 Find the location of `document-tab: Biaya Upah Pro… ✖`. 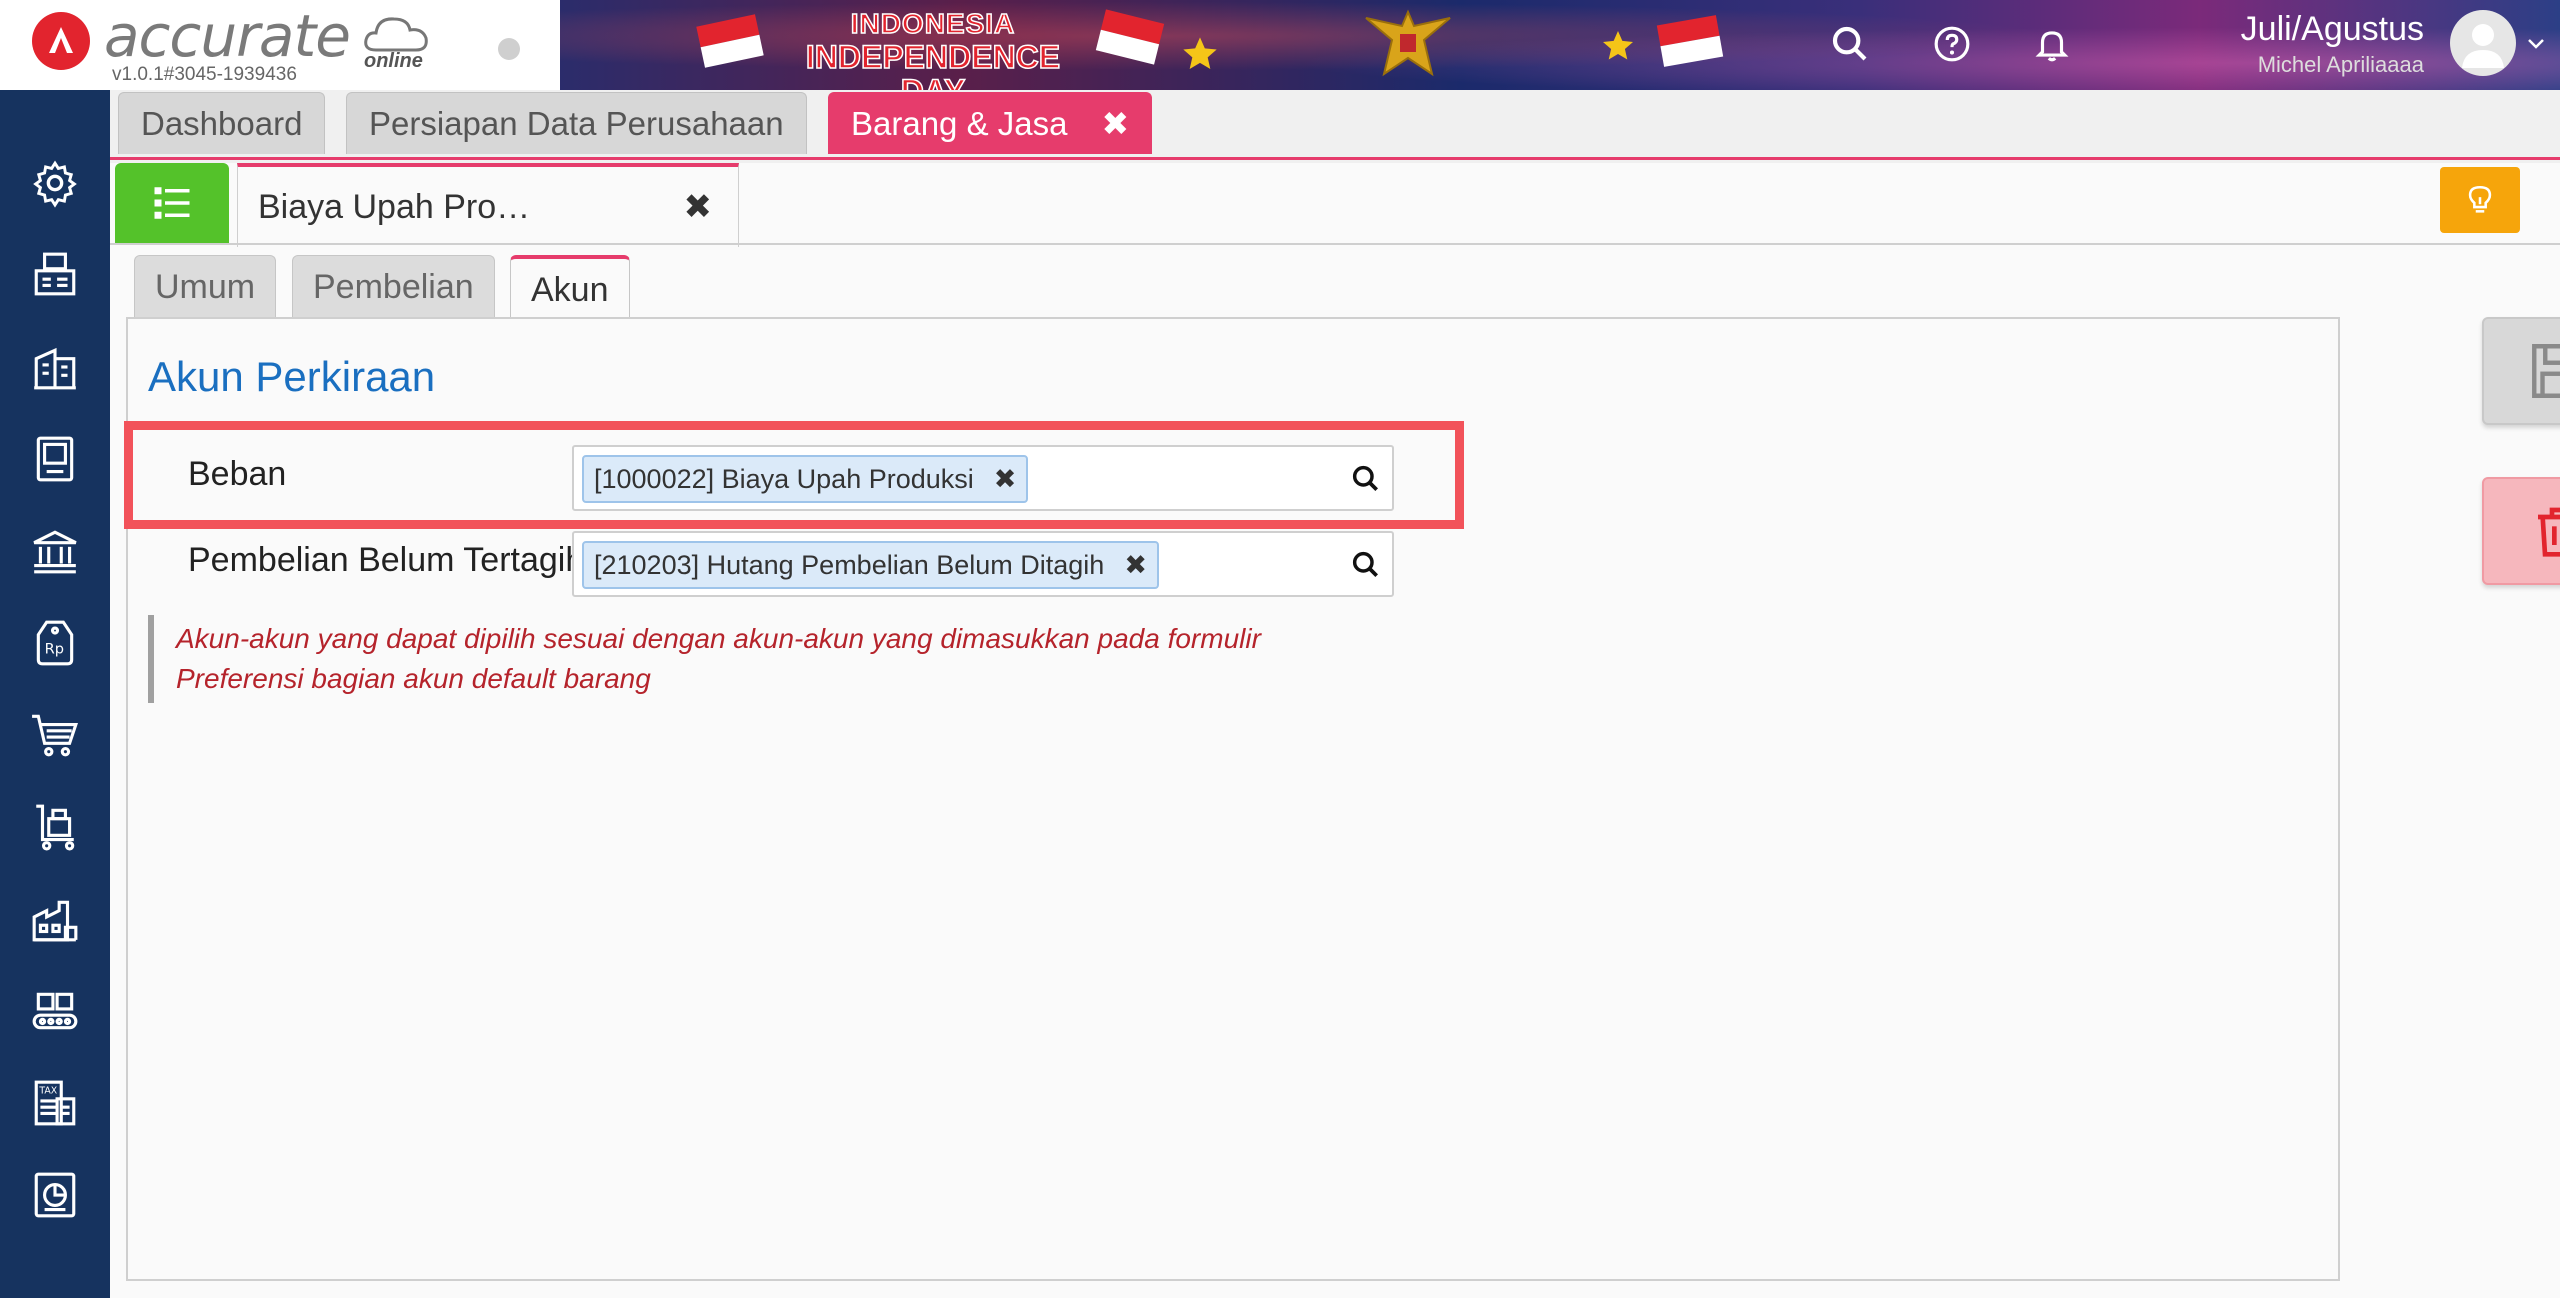

document-tab: Biaya Upah Pro… ✖ is located at coordinates (488, 205).